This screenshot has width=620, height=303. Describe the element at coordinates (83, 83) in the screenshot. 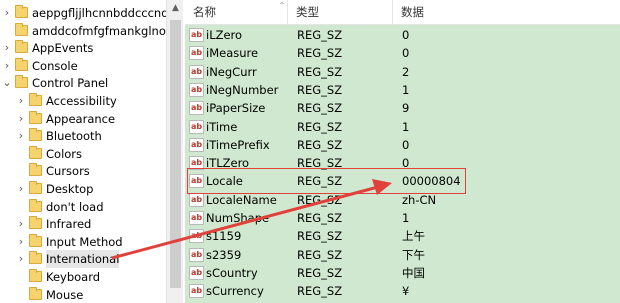

I see `tree-item: ⌄ Control Panel` at that location.